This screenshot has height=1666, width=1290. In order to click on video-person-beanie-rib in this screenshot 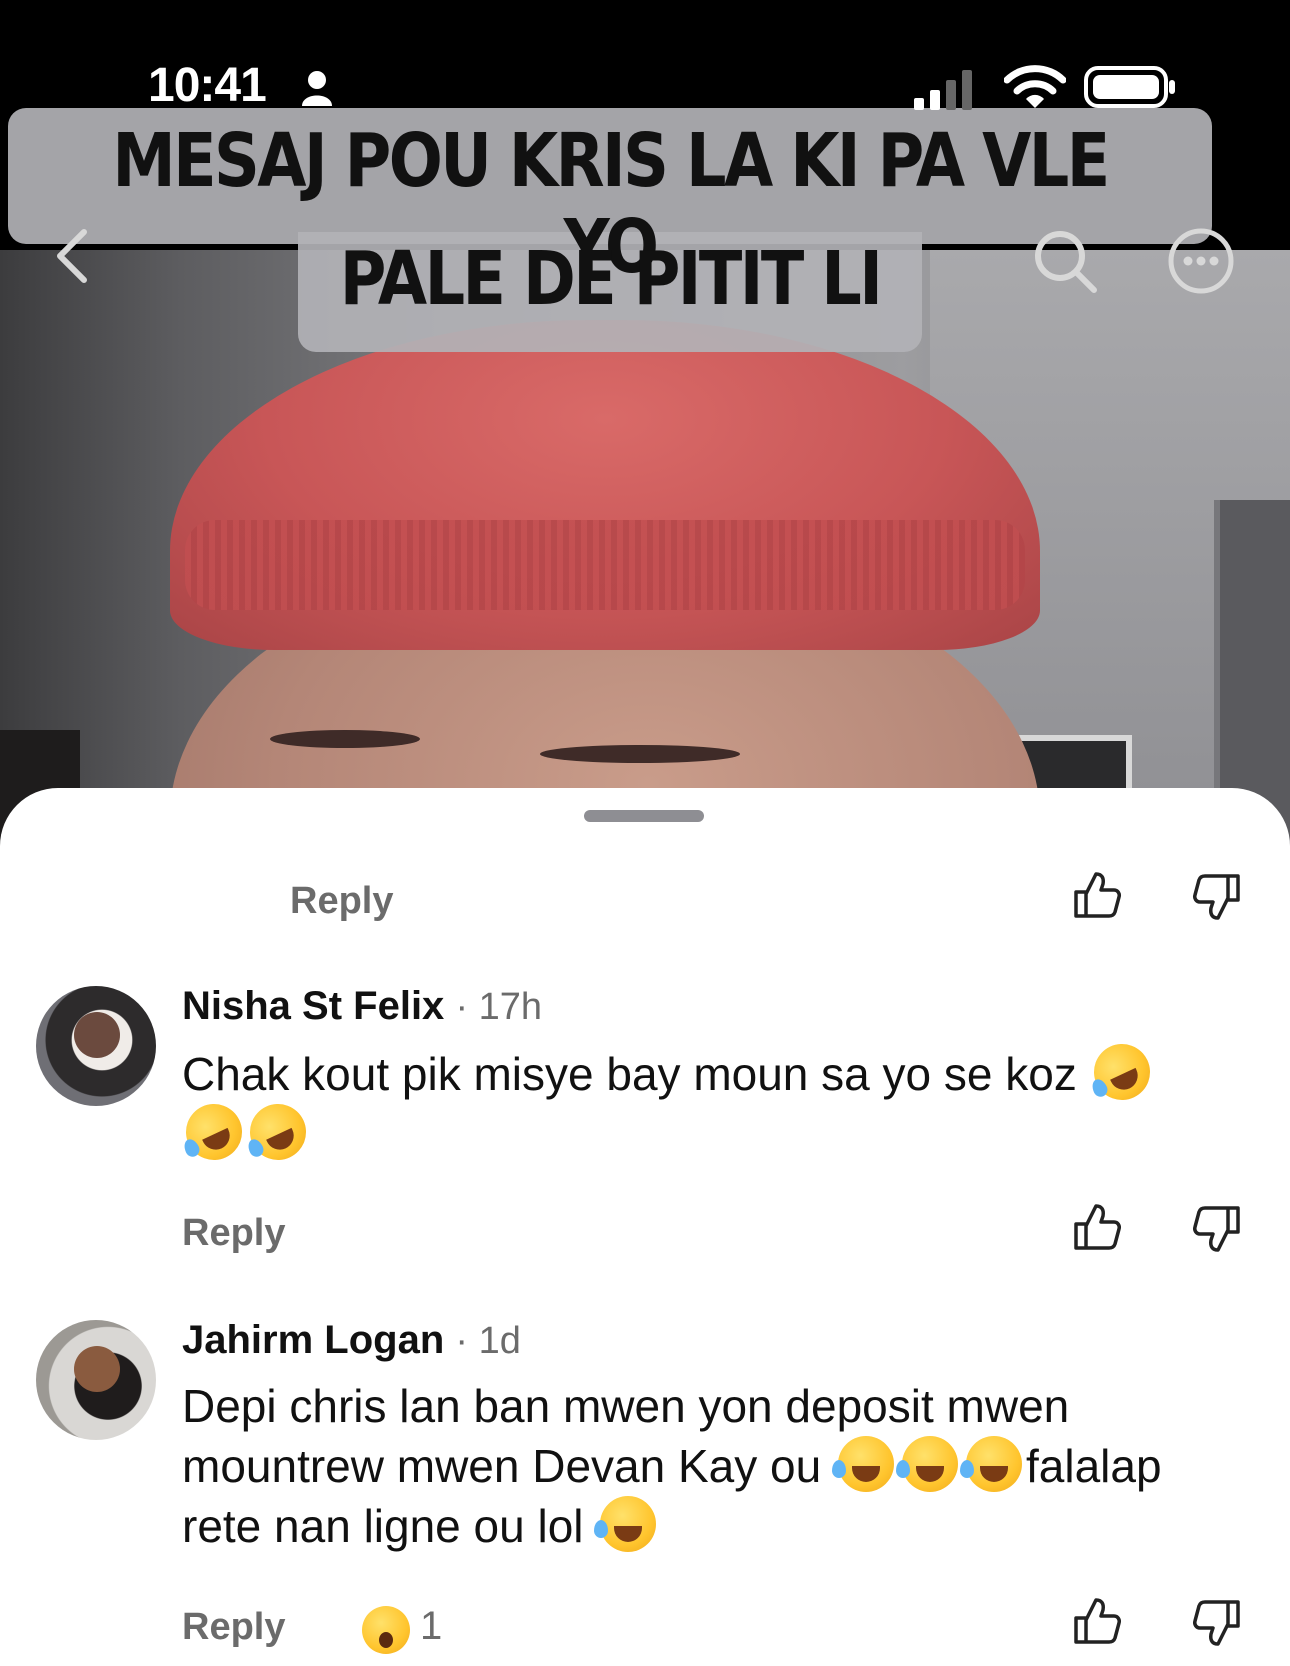, I will do `click(605, 565)`.